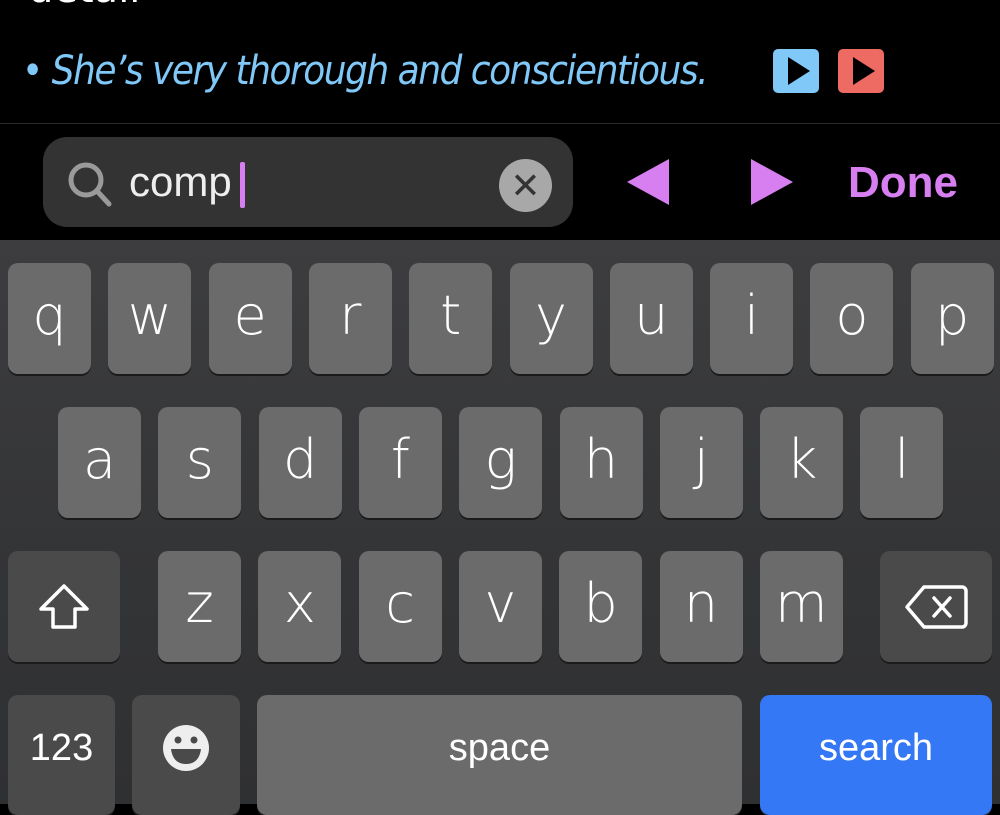  What do you see at coordinates (90, 184) in the screenshot?
I see `search-icon` at bounding box center [90, 184].